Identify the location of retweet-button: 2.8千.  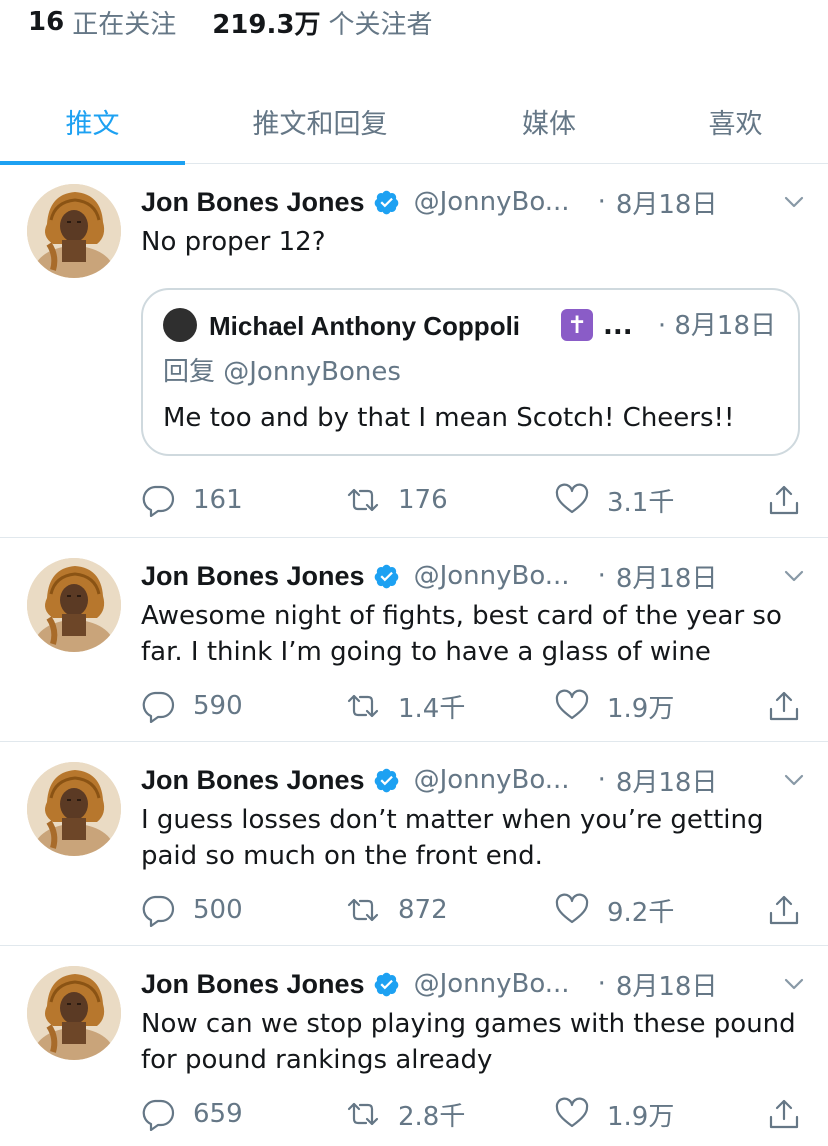
(405, 1114).